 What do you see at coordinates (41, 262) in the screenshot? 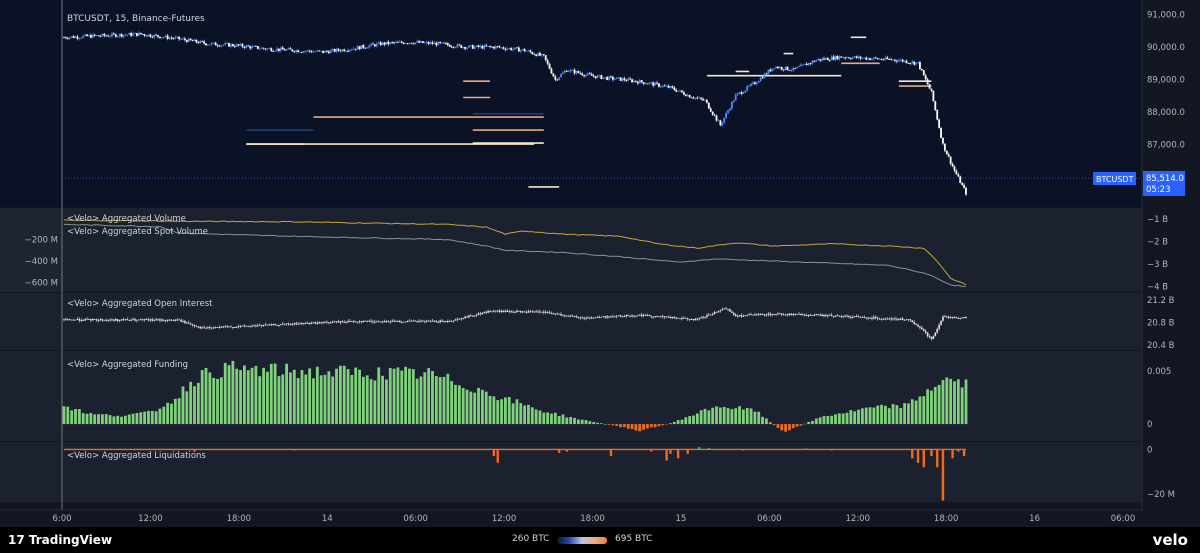
I see `volume-left-tick: −400 M` at bounding box center [41, 262].